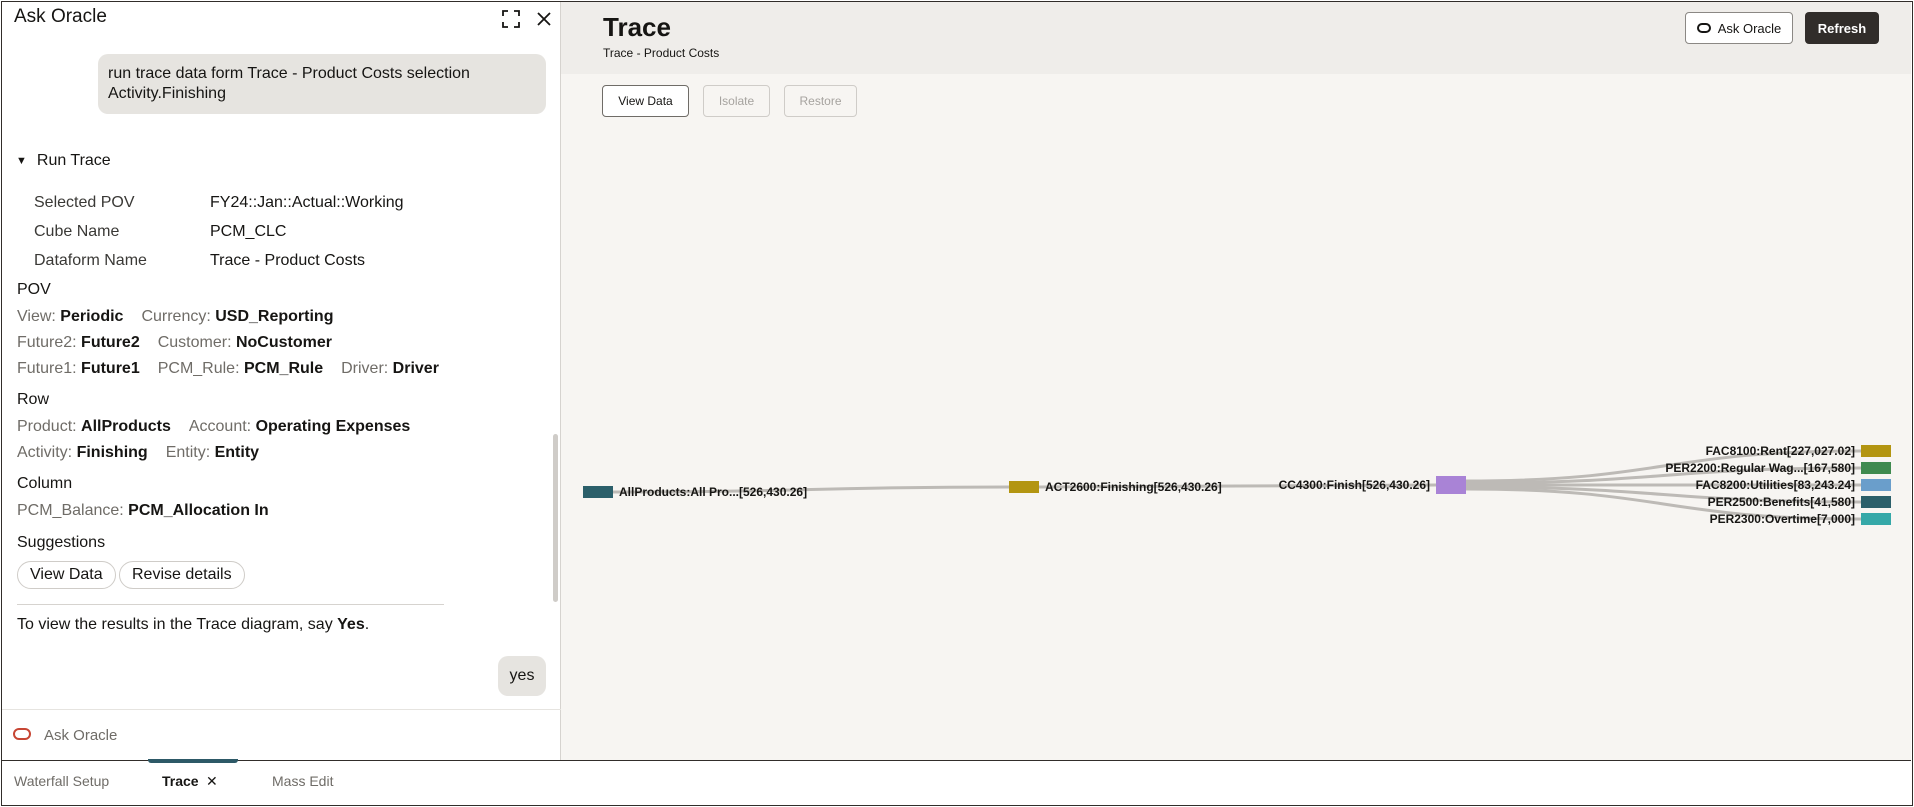 This screenshot has width=1914, height=807. I want to click on balance-value: PCM_Allocation In, so click(198, 510).